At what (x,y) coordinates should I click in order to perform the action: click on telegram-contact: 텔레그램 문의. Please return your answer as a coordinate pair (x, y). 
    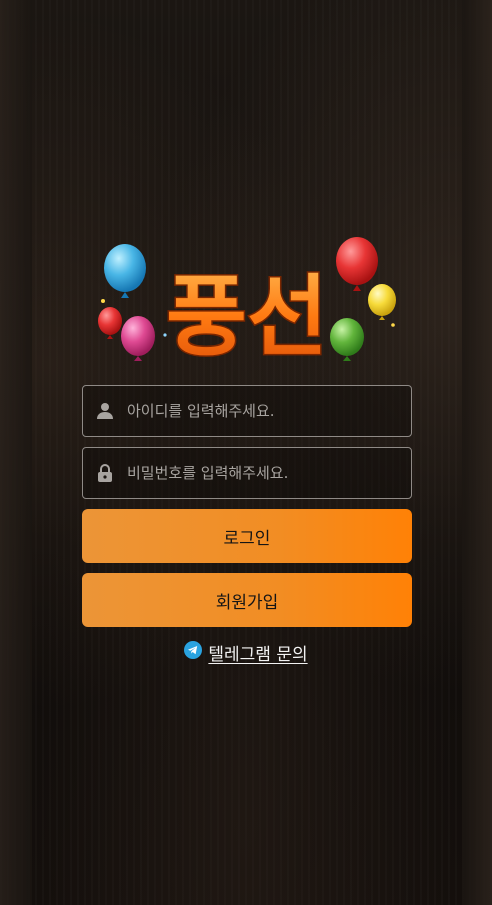
    Looking at the image, I should click on (246, 652).